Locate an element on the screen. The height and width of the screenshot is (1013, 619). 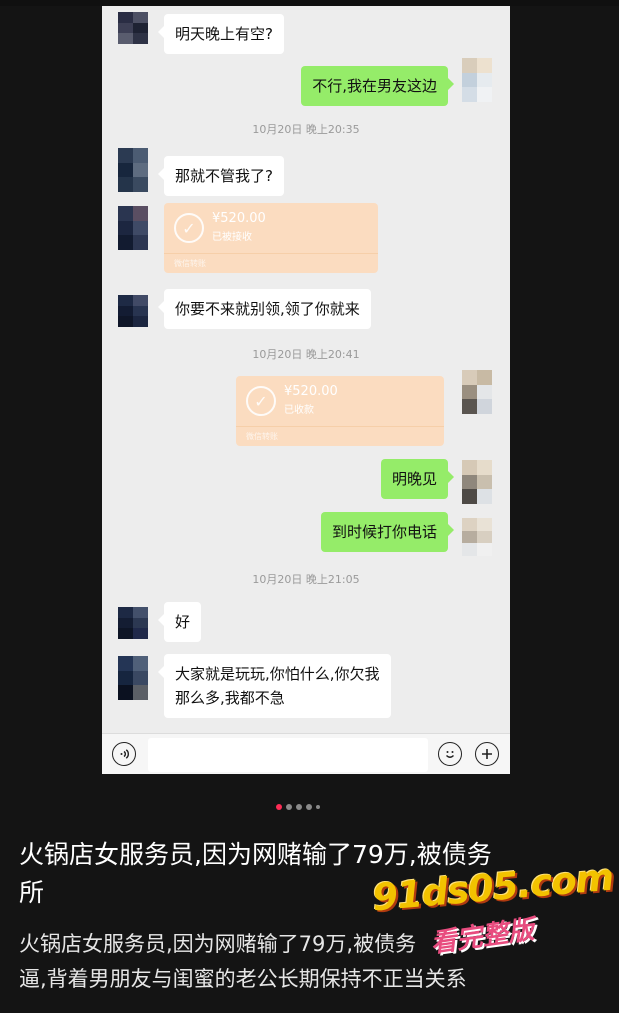
message-bubble-incoming: 好 is located at coordinates (179, 622).